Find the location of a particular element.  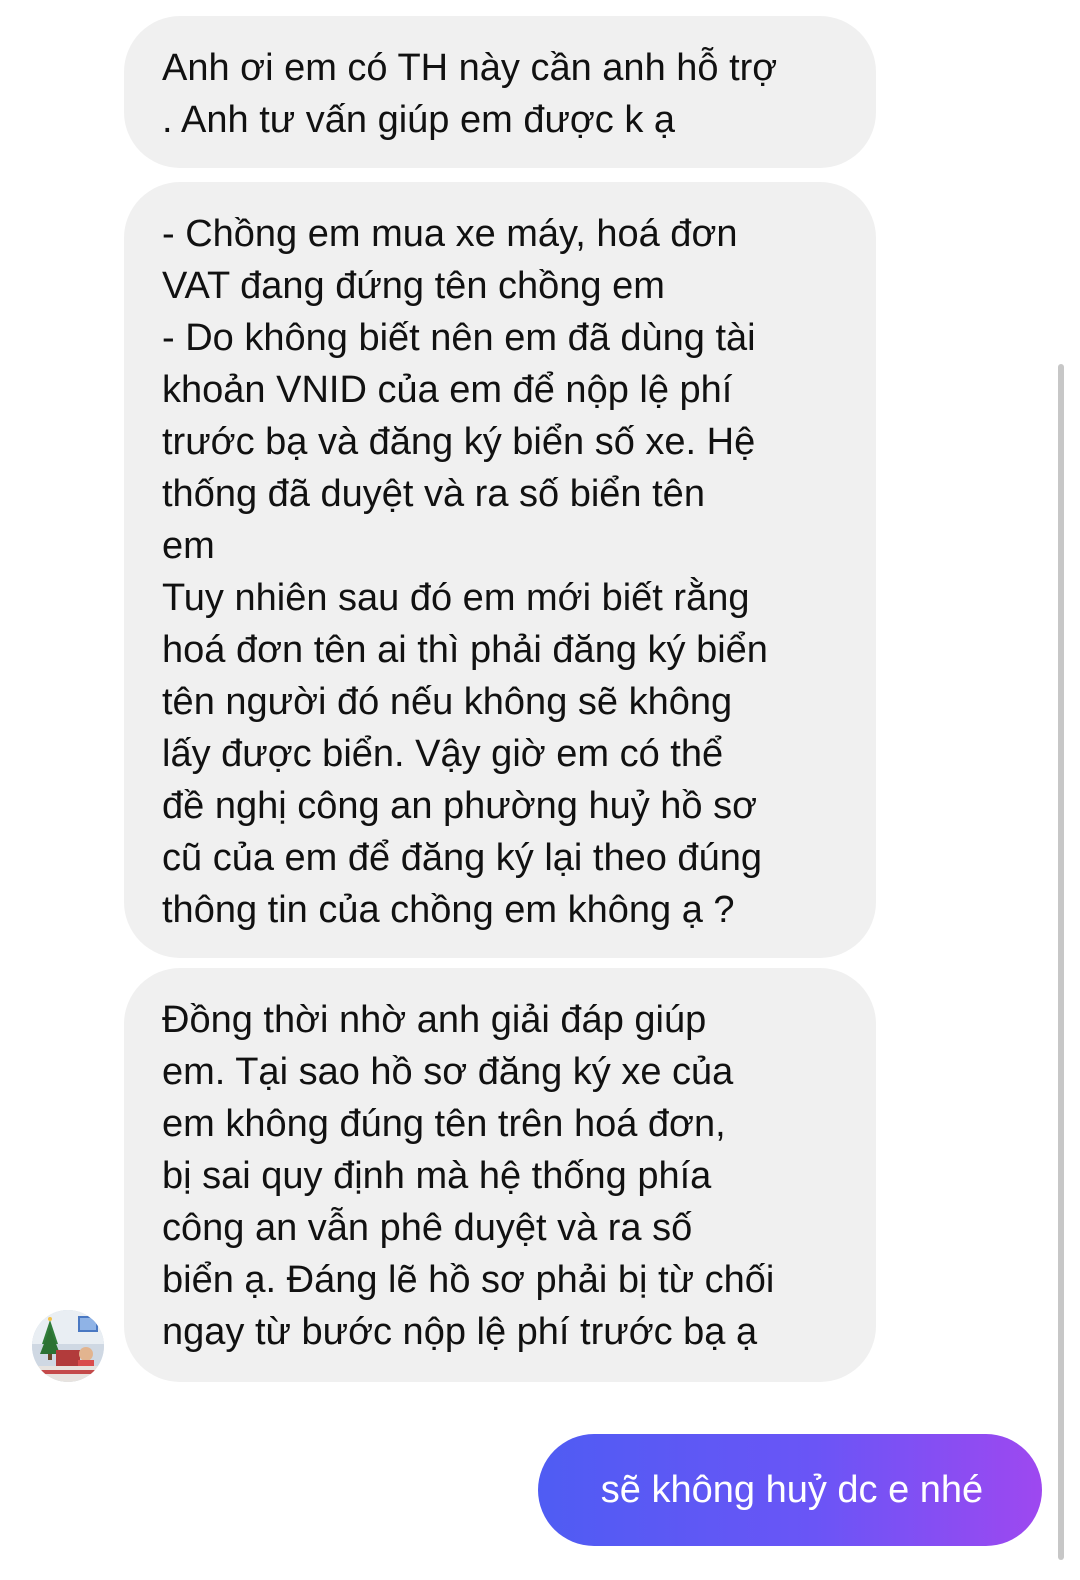

sender-avatar is located at coordinates (68, 1346).